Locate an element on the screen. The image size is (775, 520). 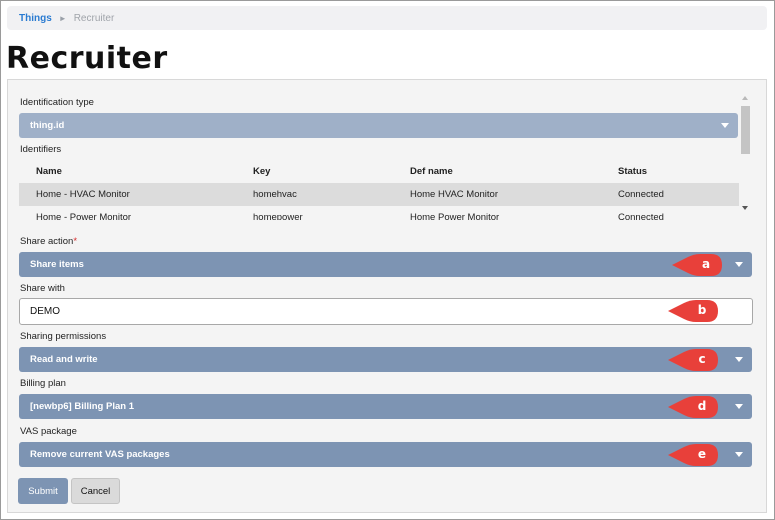
table-header: Name Key Def name Status is located at coordinates (379, 171).